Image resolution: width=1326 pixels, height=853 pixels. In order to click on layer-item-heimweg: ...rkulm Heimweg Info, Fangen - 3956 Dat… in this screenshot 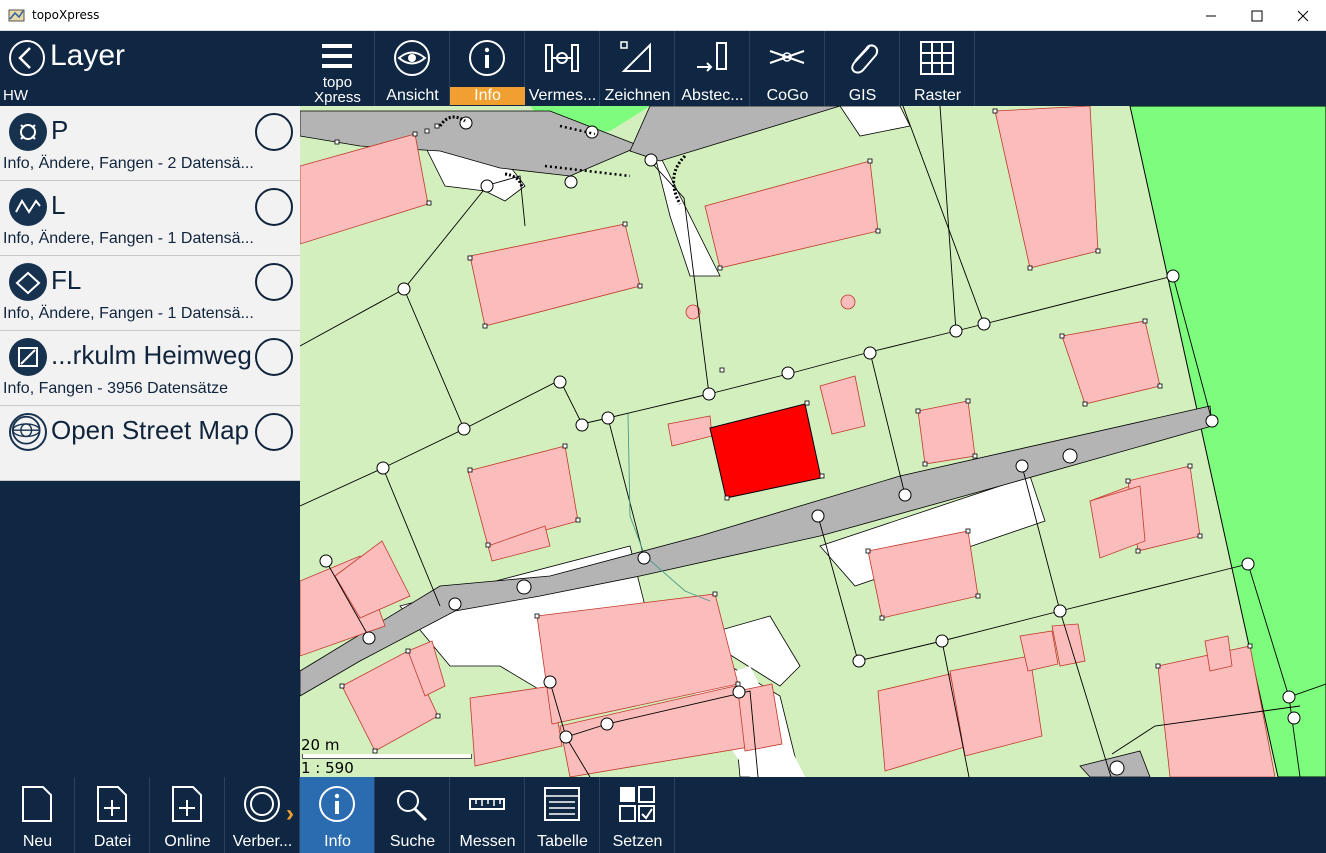, I will do `click(150, 368)`.